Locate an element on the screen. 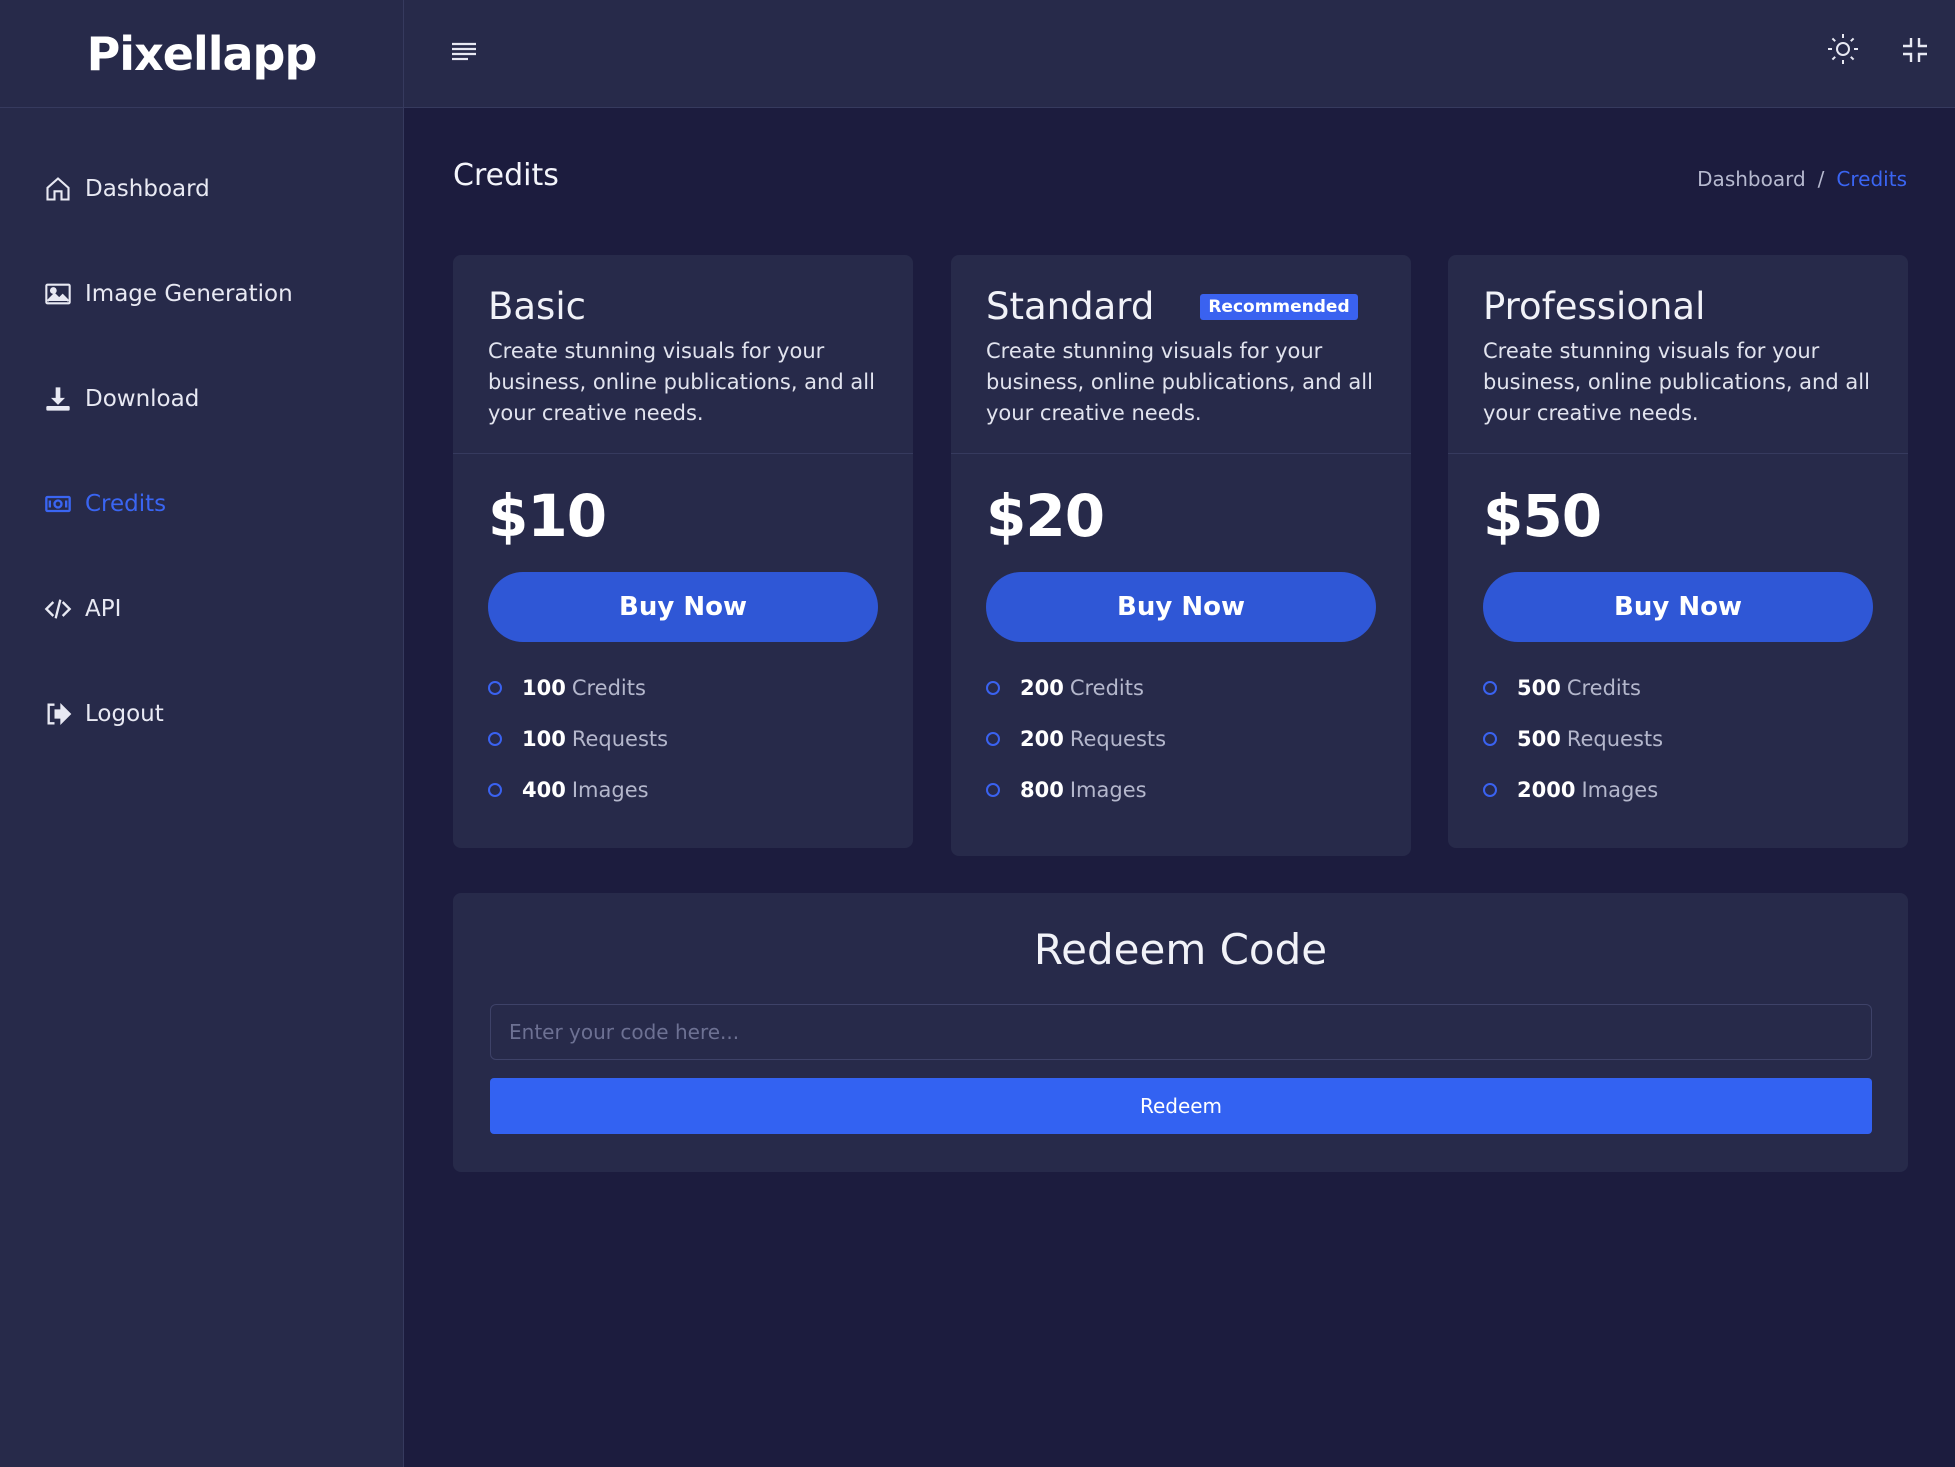 The height and width of the screenshot is (1467, 1955). sidebar-item-credits: Credits is located at coordinates (201, 503).